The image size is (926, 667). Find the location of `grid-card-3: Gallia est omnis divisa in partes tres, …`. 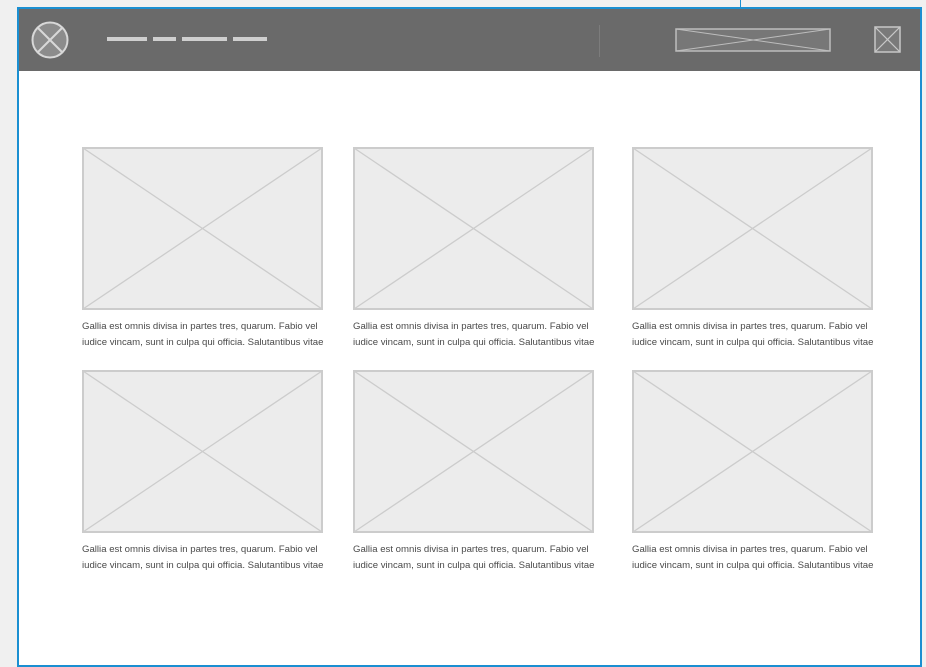

grid-card-3: Gallia est omnis divisa in partes tres, … is located at coordinates (760, 249).